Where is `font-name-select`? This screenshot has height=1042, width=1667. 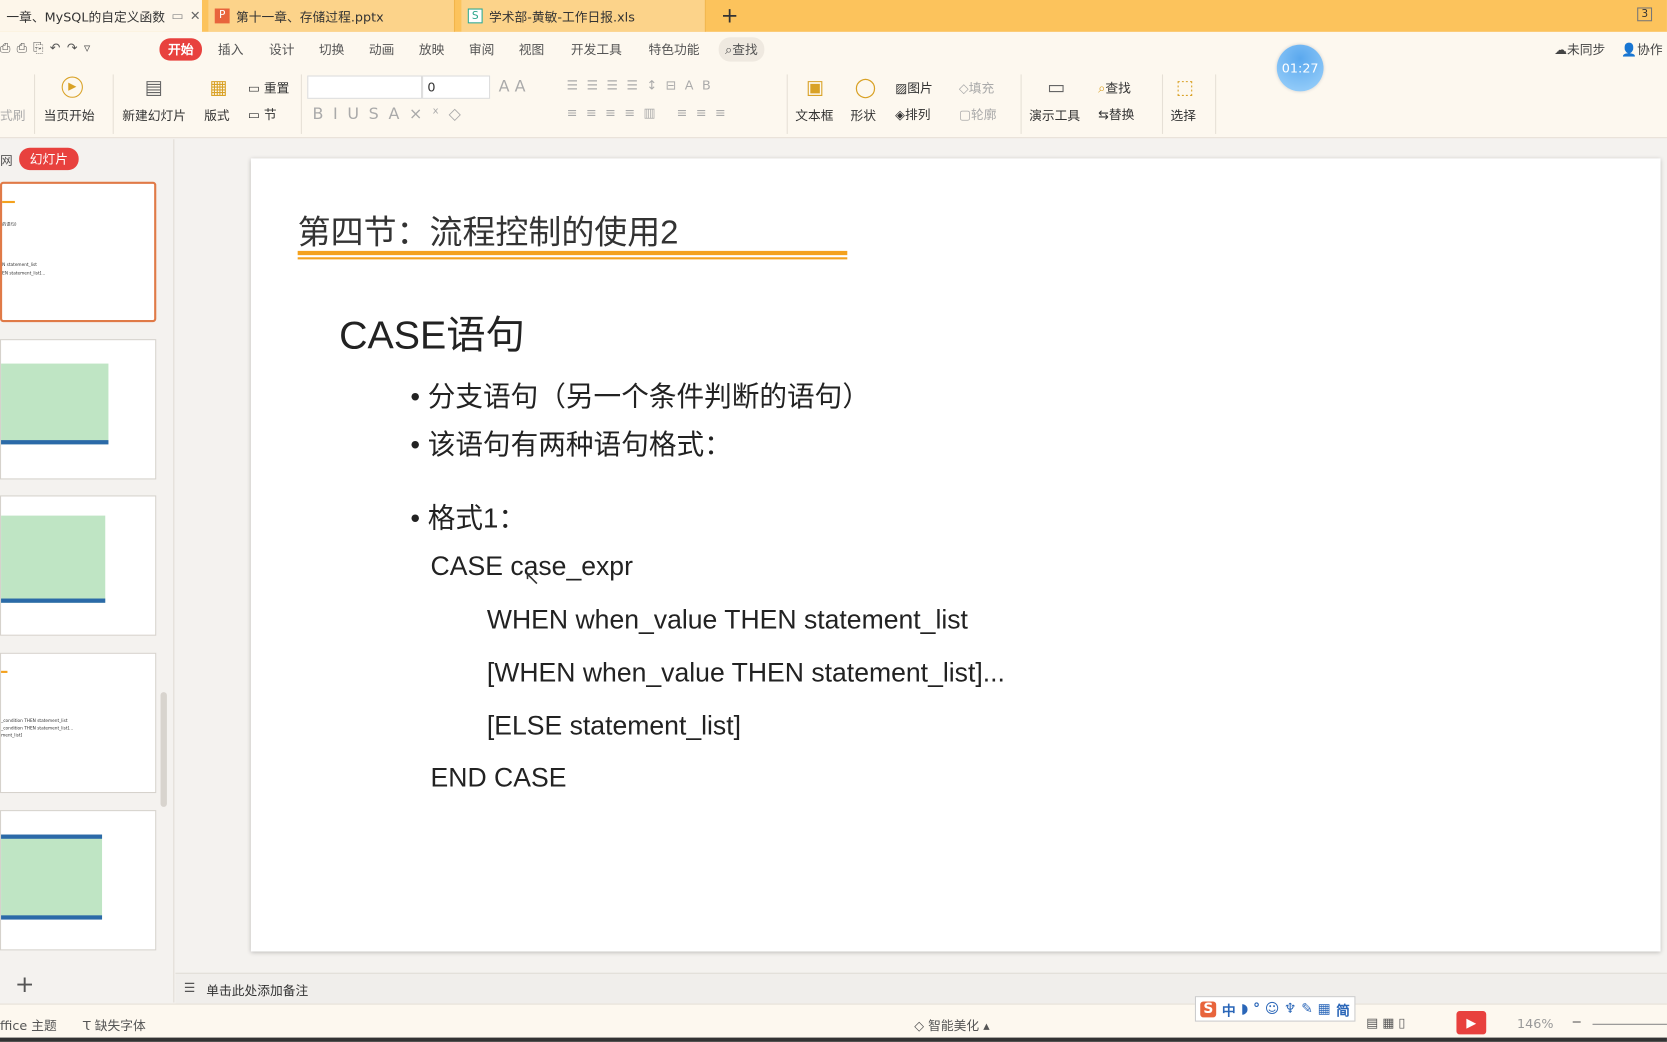 font-name-select is located at coordinates (365, 87).